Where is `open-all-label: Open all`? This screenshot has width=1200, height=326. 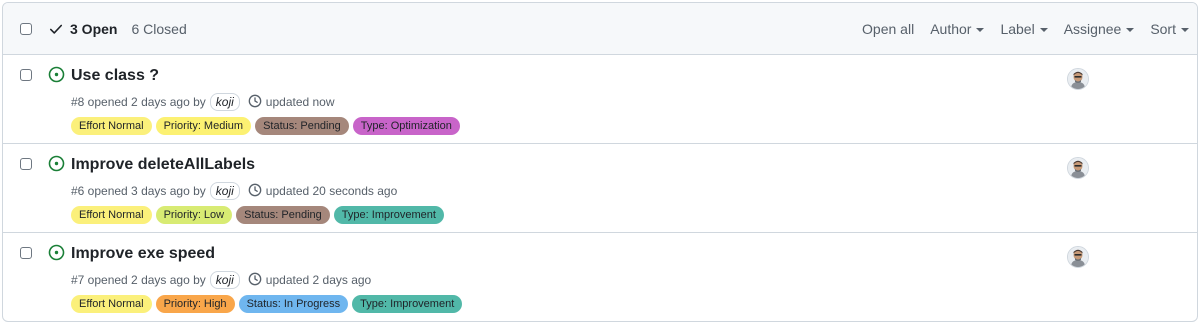
open-all-label: Open all is located at coordinates (888, 28).